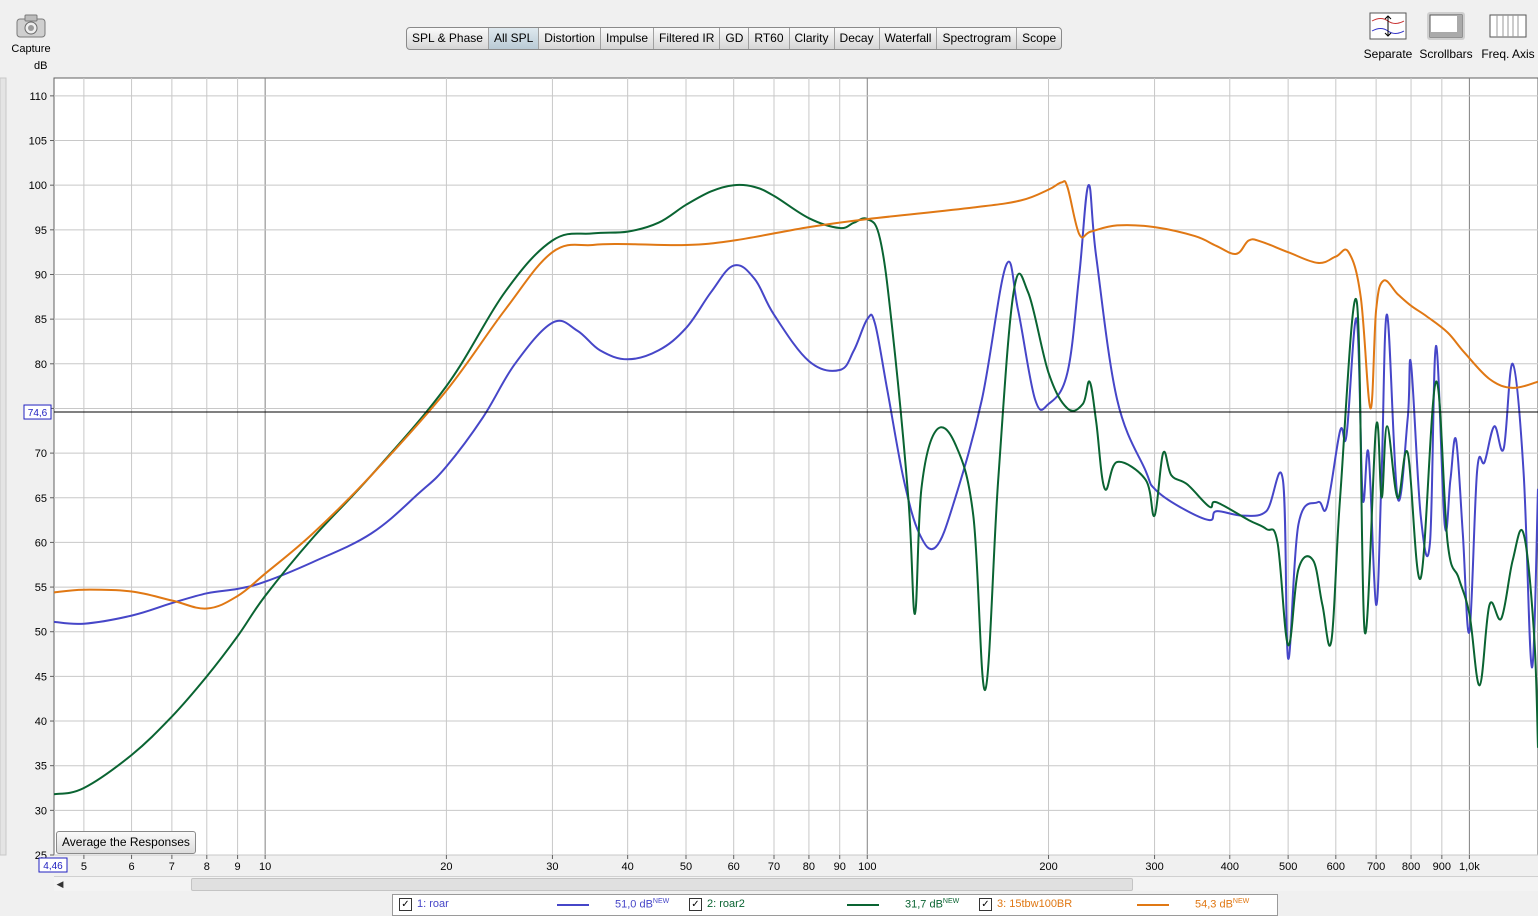  I want to click on scrollbar-thumb, so click(662, 884).